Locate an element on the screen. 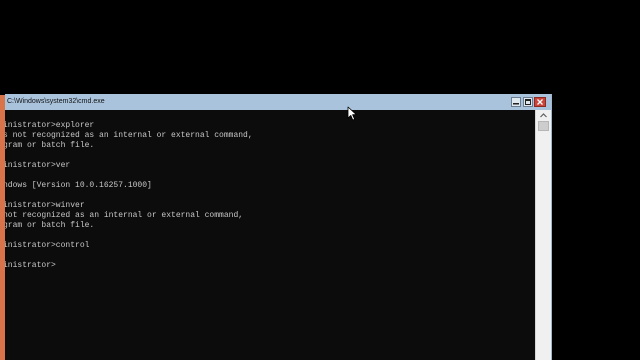 This screenshot has width=640, height=360. console-prompt: inistrator> is located at coordinates (30, 265).